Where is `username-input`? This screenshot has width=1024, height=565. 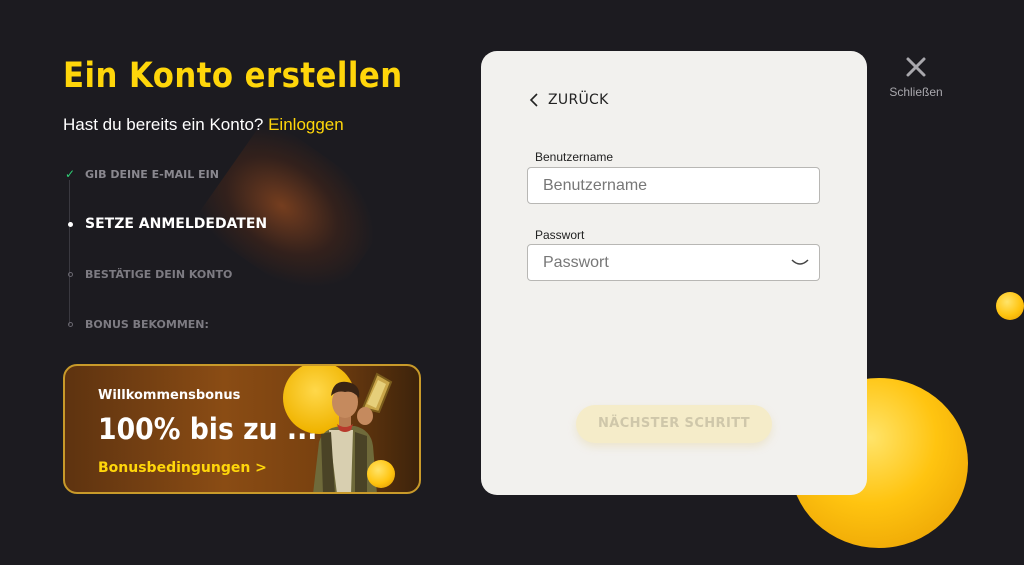 username-input is located at coordinates (655, 185).